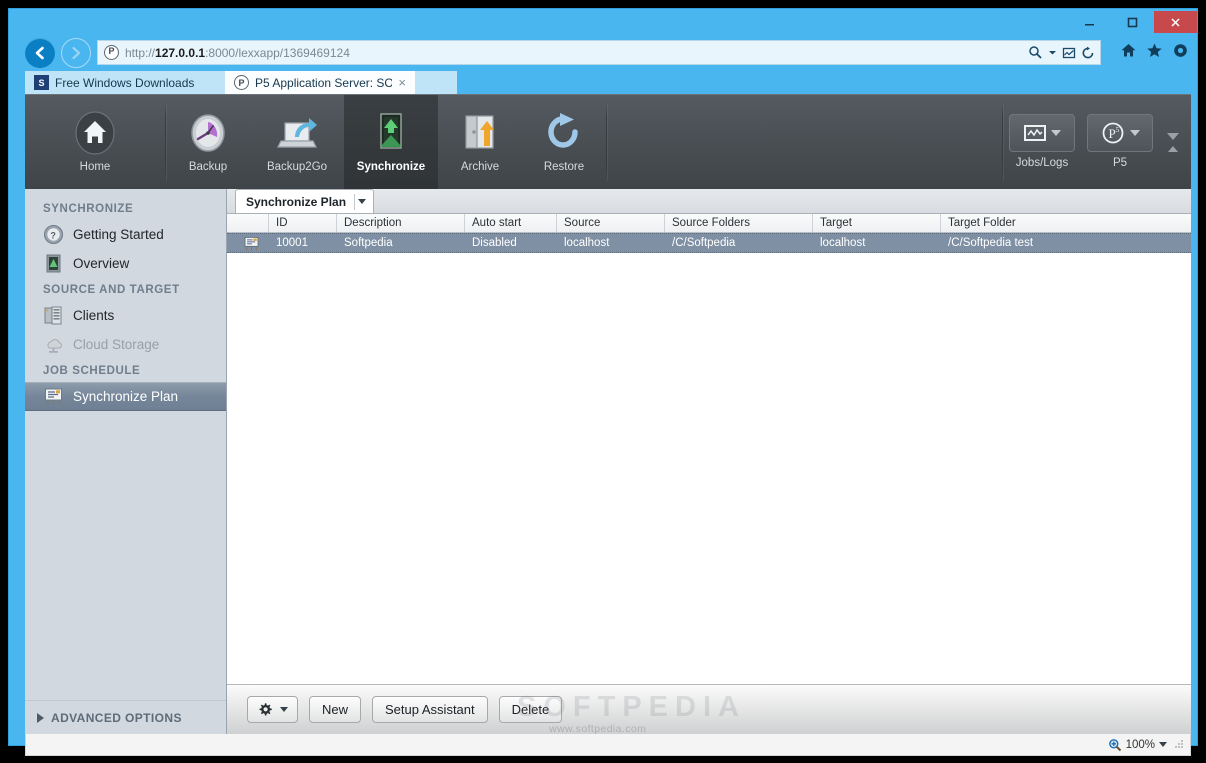 The height and width of the screenshot is (763, 1206). Describe the element at coordinates (368, 243) in the screenshot. I see `table-cell-description: Softpedia` at that location.